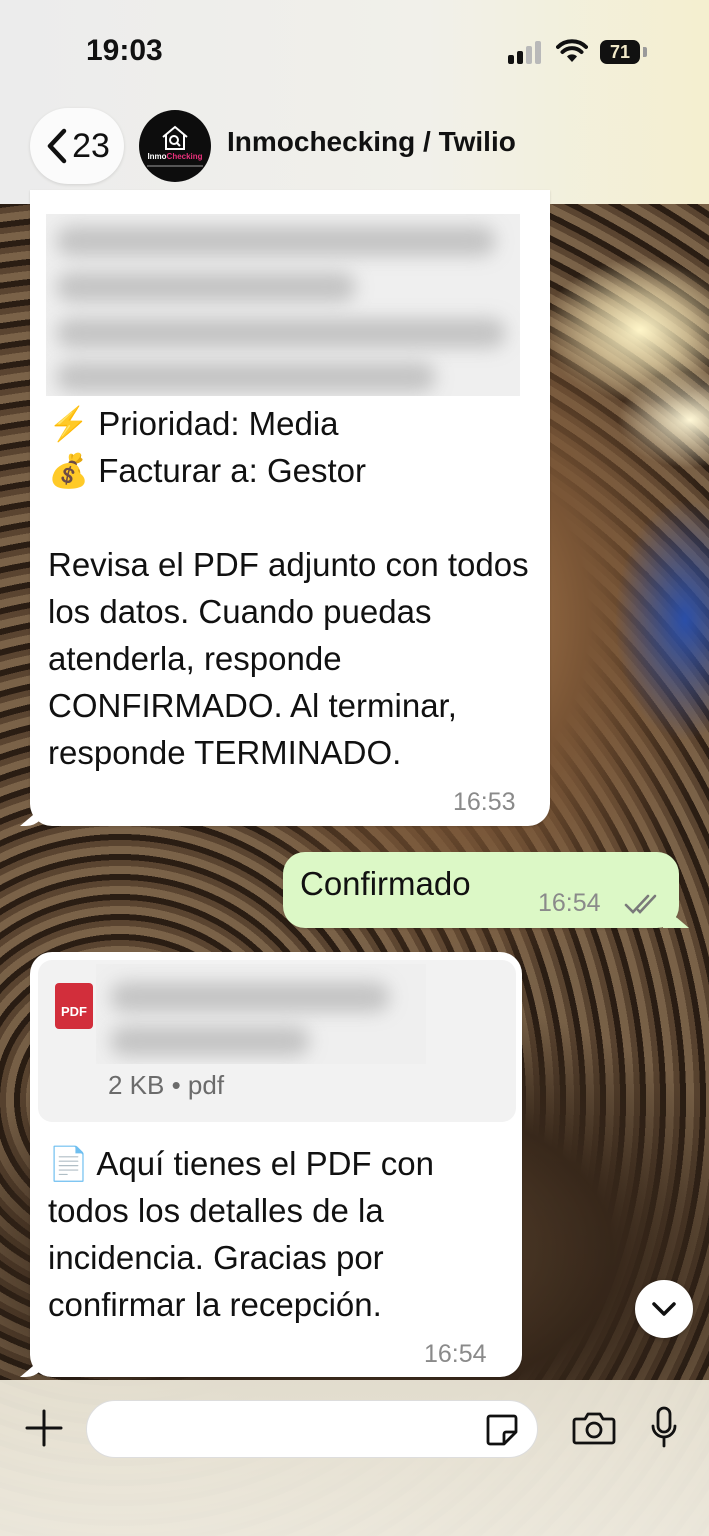  What do you see at coordinates (640, 904) in the screenshot?
I see `double-check-icon` at bounding box center [640, 904].